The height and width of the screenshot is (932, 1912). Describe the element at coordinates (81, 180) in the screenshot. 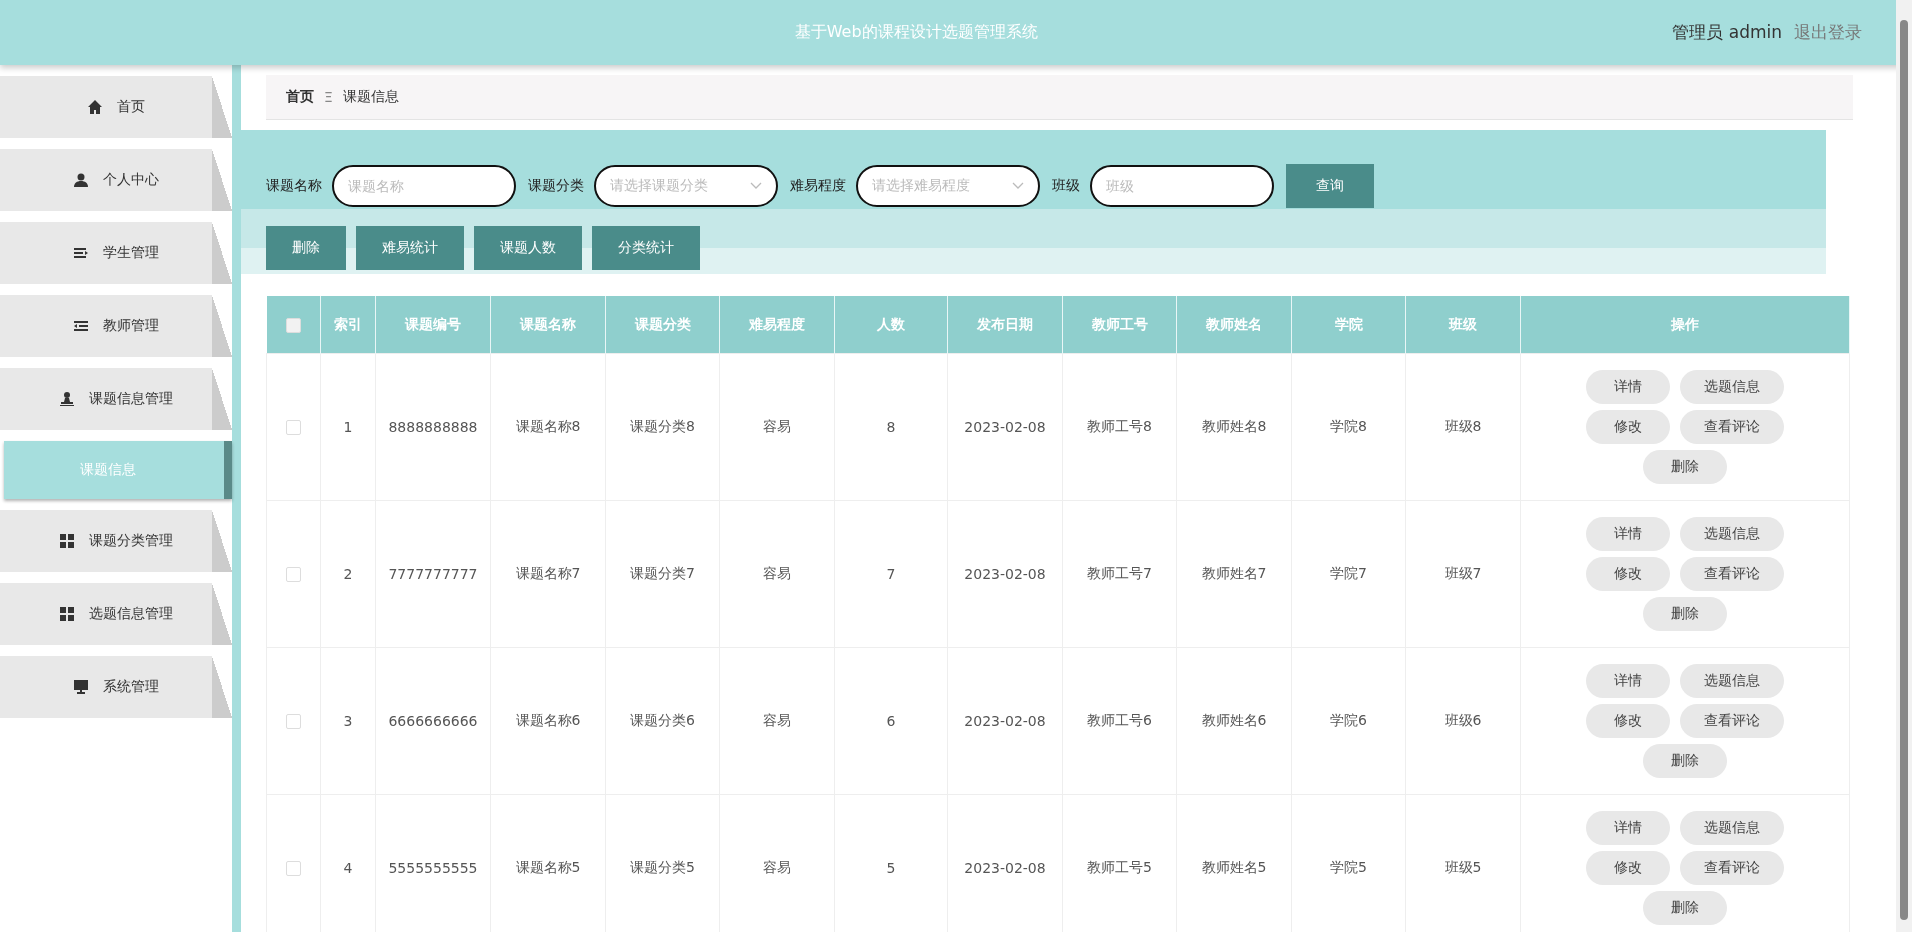

I see `person-icon` at that location.